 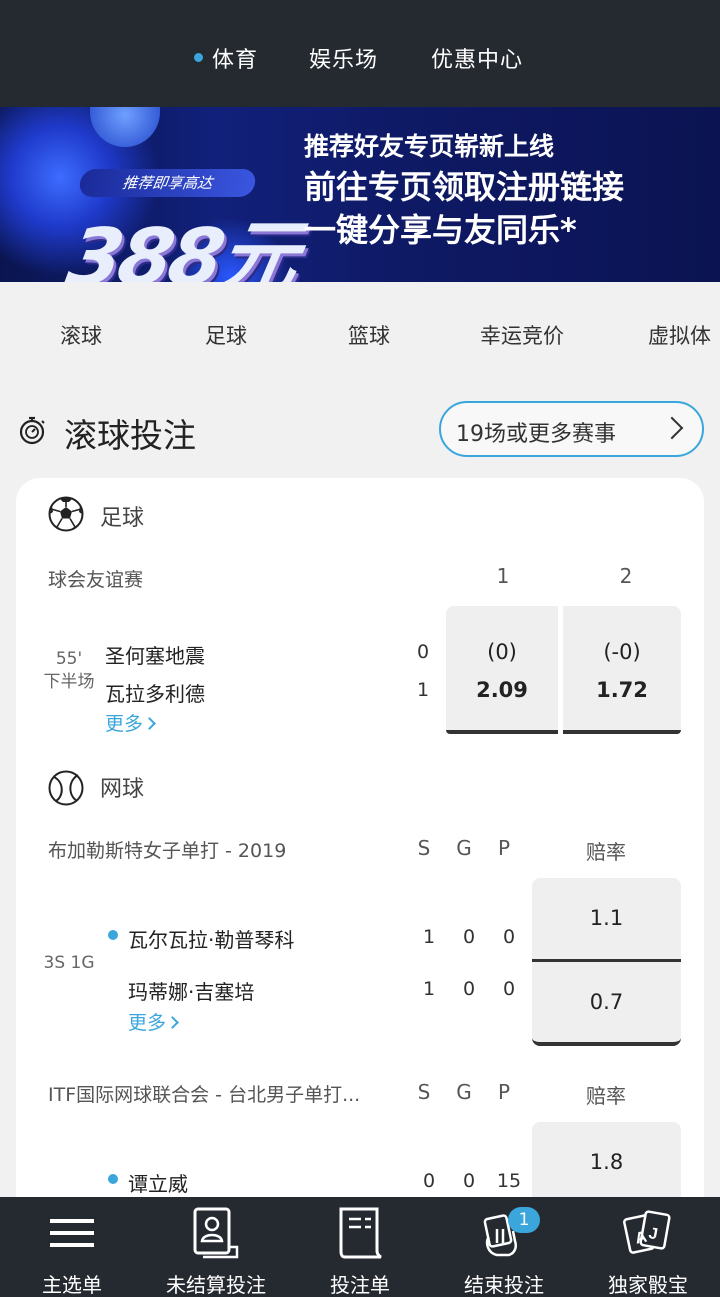 I want to click on menu-icon, so click(x=72, y=1233).